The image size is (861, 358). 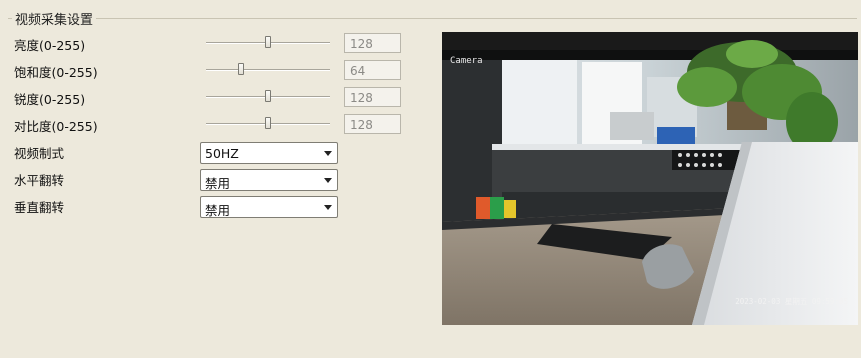 I want to click on video-timestamp: 2023-02-03 星期五 09:59:05, so click(x=791, y=301).